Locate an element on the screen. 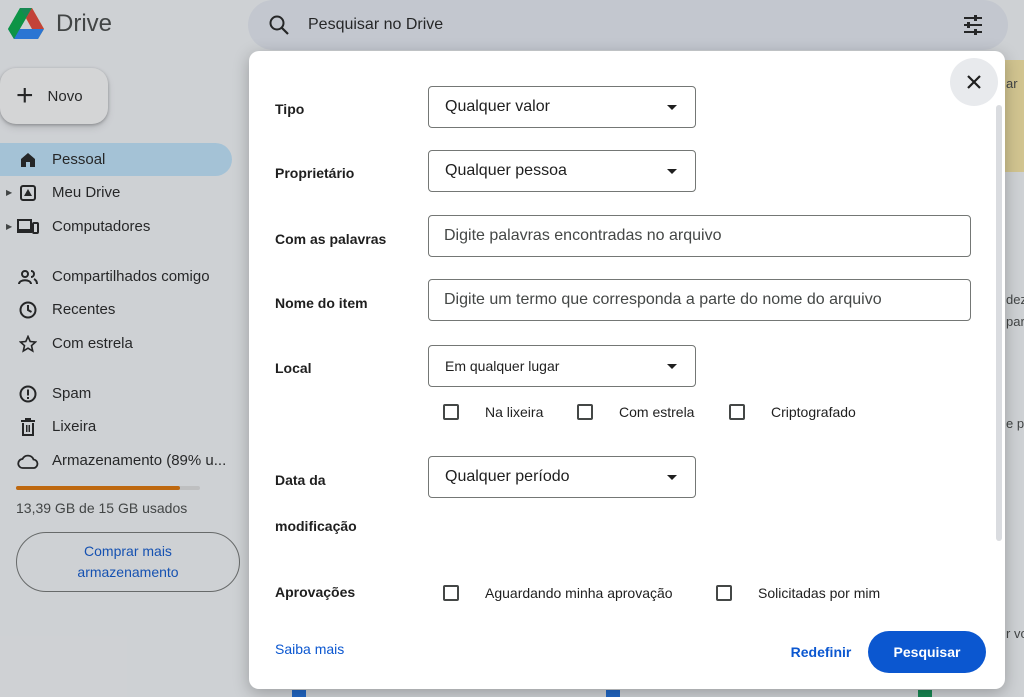 This screenshot has width=1024, height=697. starred-checkbox: Com estrela is located at coordinates (635, 412).